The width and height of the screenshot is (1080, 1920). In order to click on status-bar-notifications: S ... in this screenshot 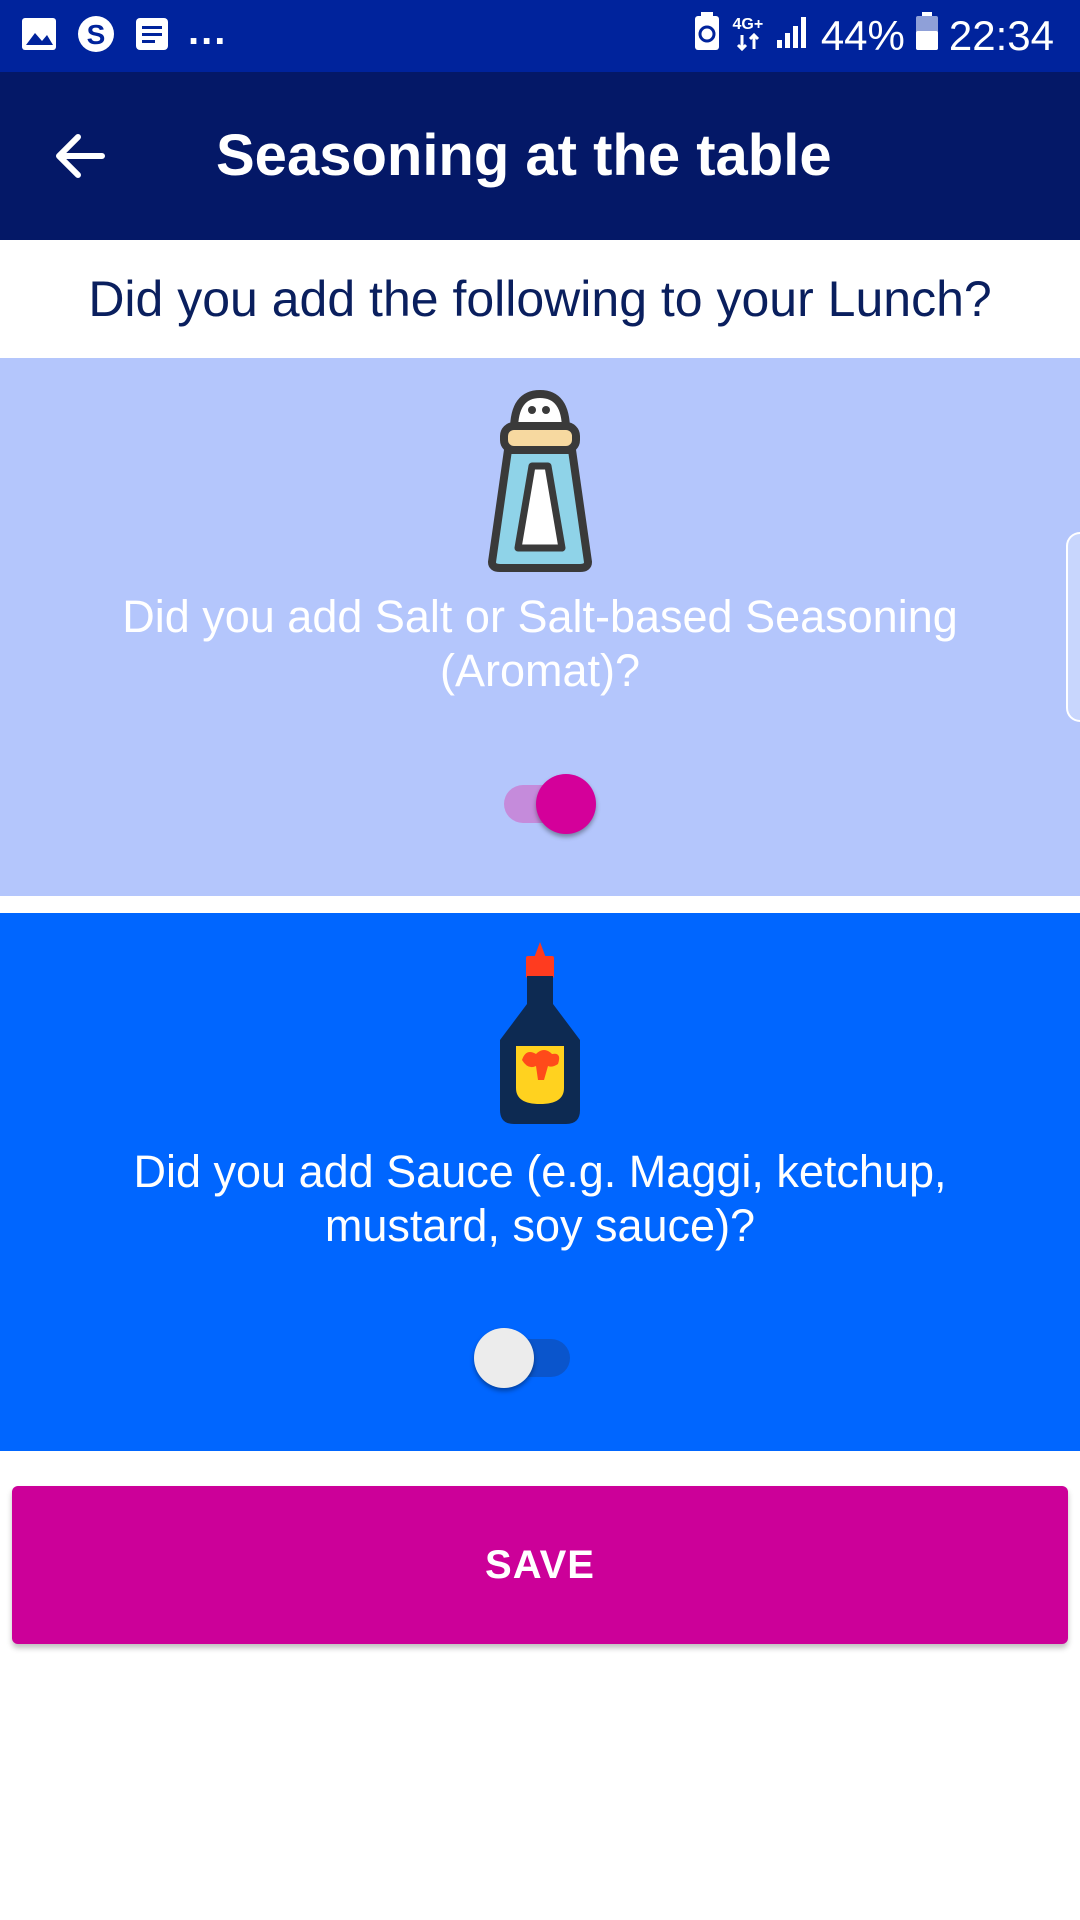, I will do `click(123, 34)`.